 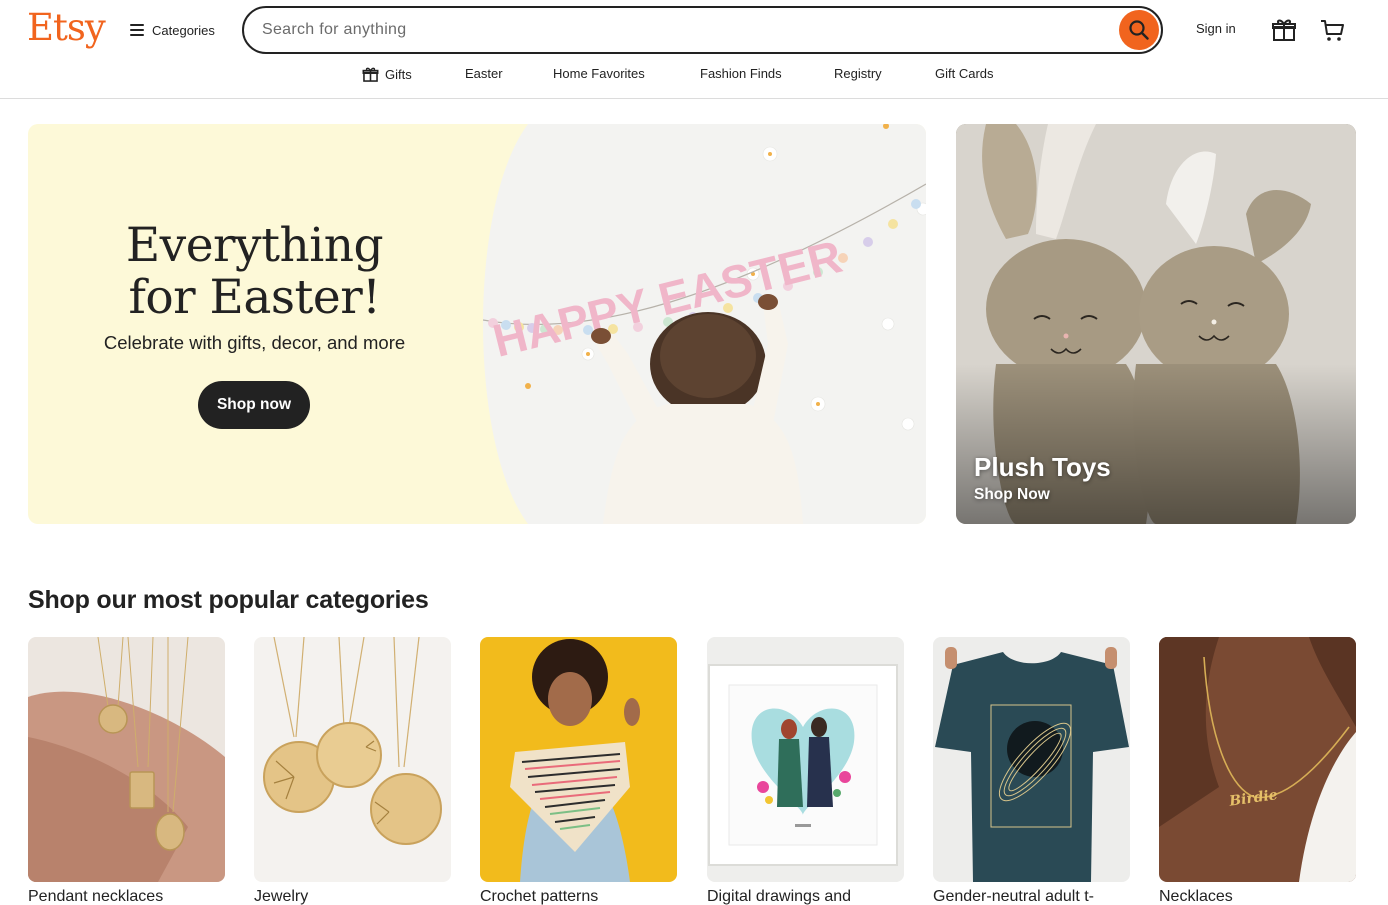 I want to click on jewelry-photo, so click(x=352, y=759).